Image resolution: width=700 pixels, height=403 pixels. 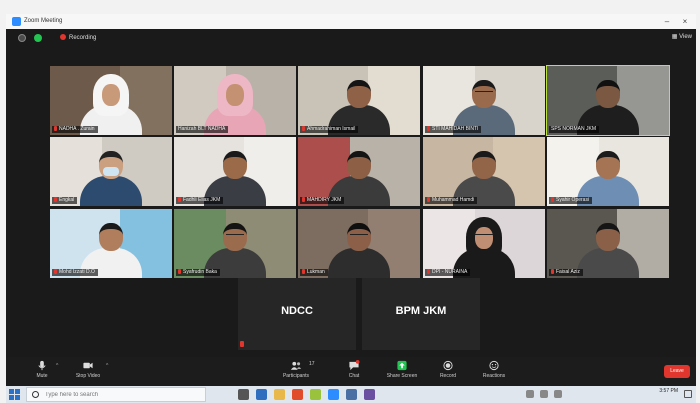 I want to click on video-camera-icon, so click(x=88, y=365).